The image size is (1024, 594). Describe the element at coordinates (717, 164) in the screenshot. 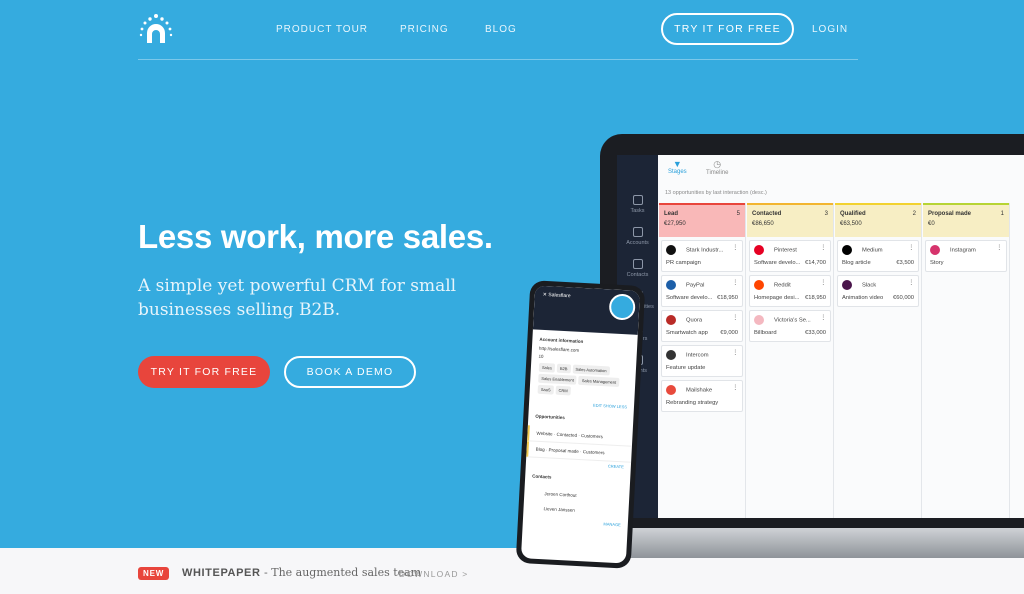

I see `clock-icon: ◷` at that location.